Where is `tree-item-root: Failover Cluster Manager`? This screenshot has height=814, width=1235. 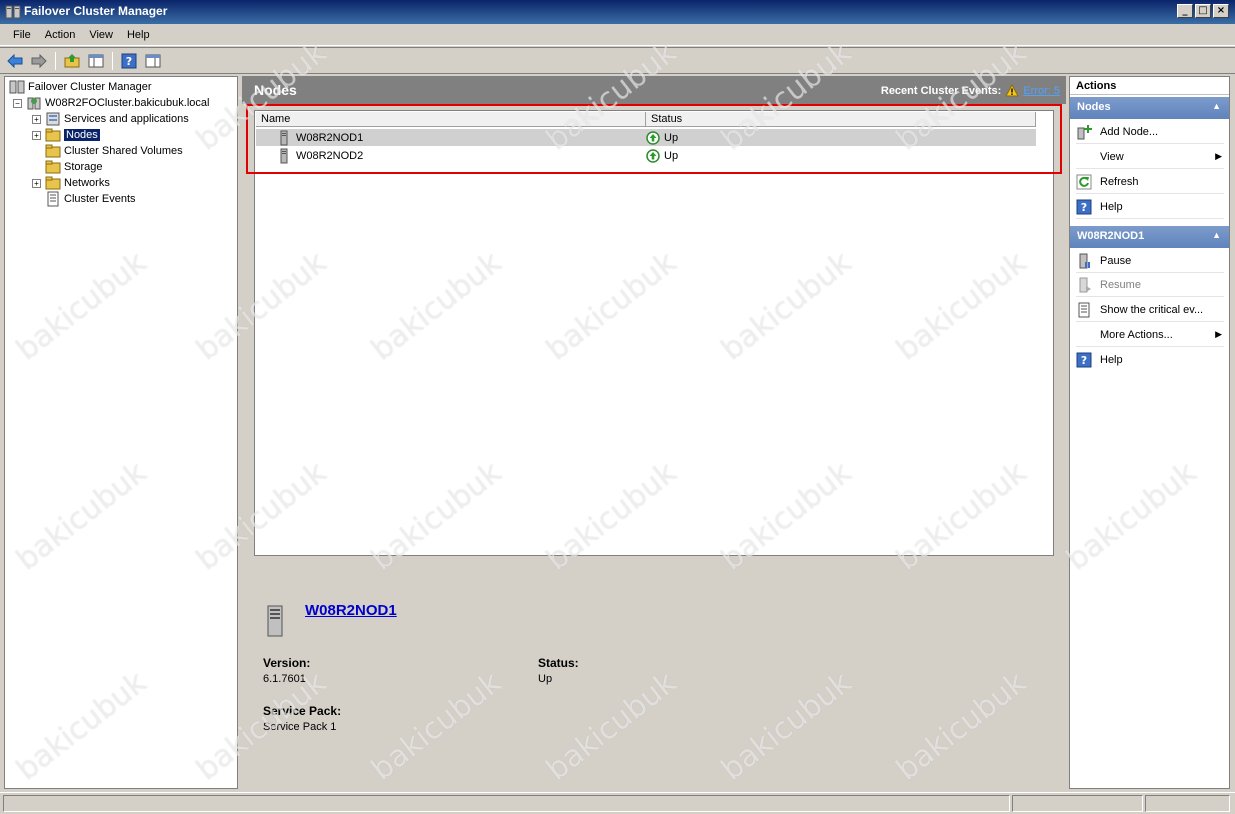
tree-item-root: Failover Cluster Manager is located at coordinates (80, 87).